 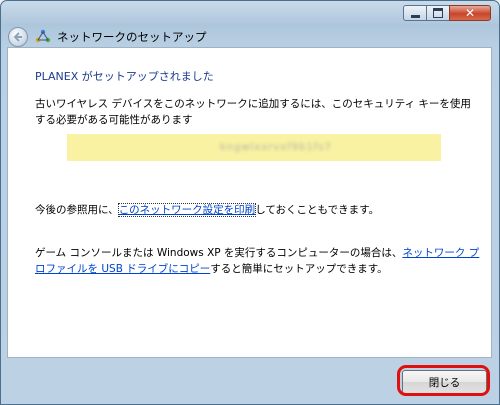 I want to click on close-button: 閉じる, so click(x=444, y=382).